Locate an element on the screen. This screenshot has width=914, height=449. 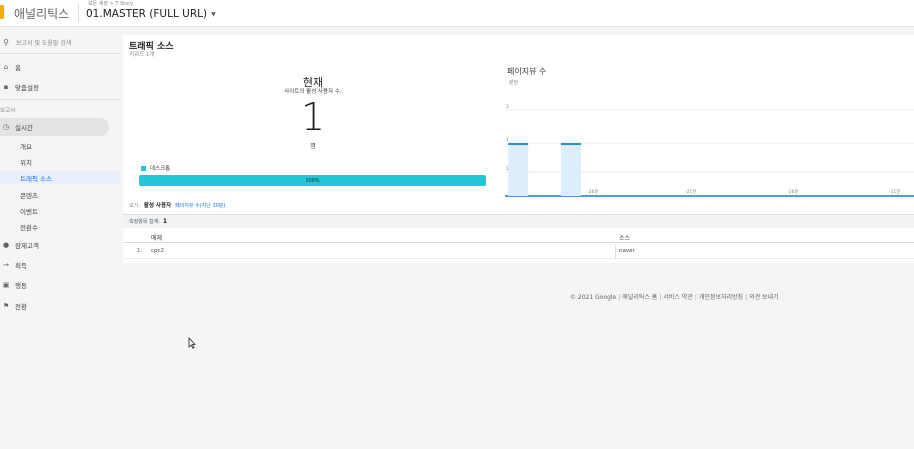
active-users-count: 1 is located at coordinates (313, 117).